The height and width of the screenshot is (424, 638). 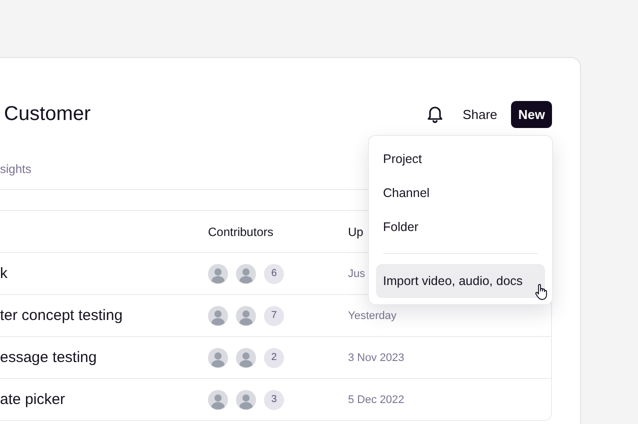 What do you see at coordinates (274, 274) in the screenshot?
I see `contributor-count: 6` at bounding box center [274, 274].